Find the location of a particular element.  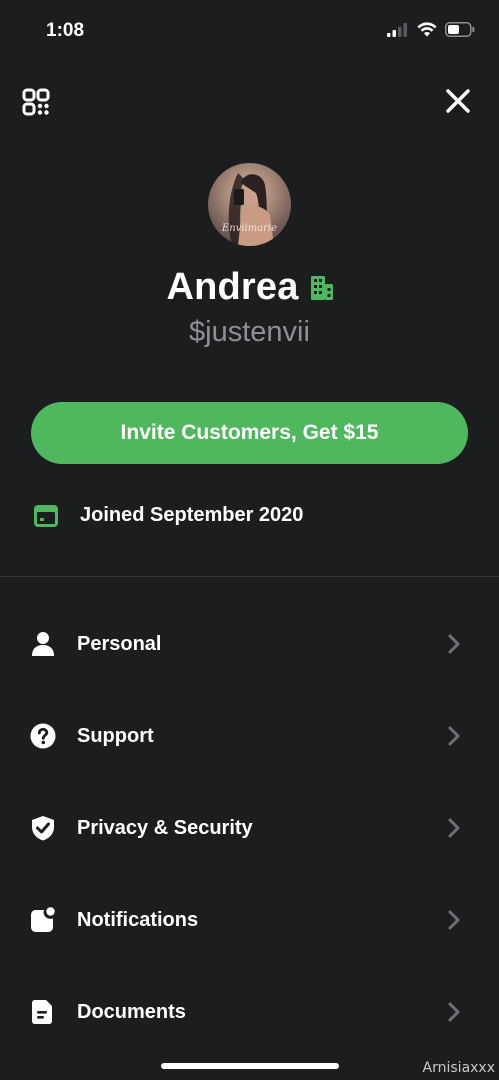

wifi-icon is located at coordinates (427, 29).